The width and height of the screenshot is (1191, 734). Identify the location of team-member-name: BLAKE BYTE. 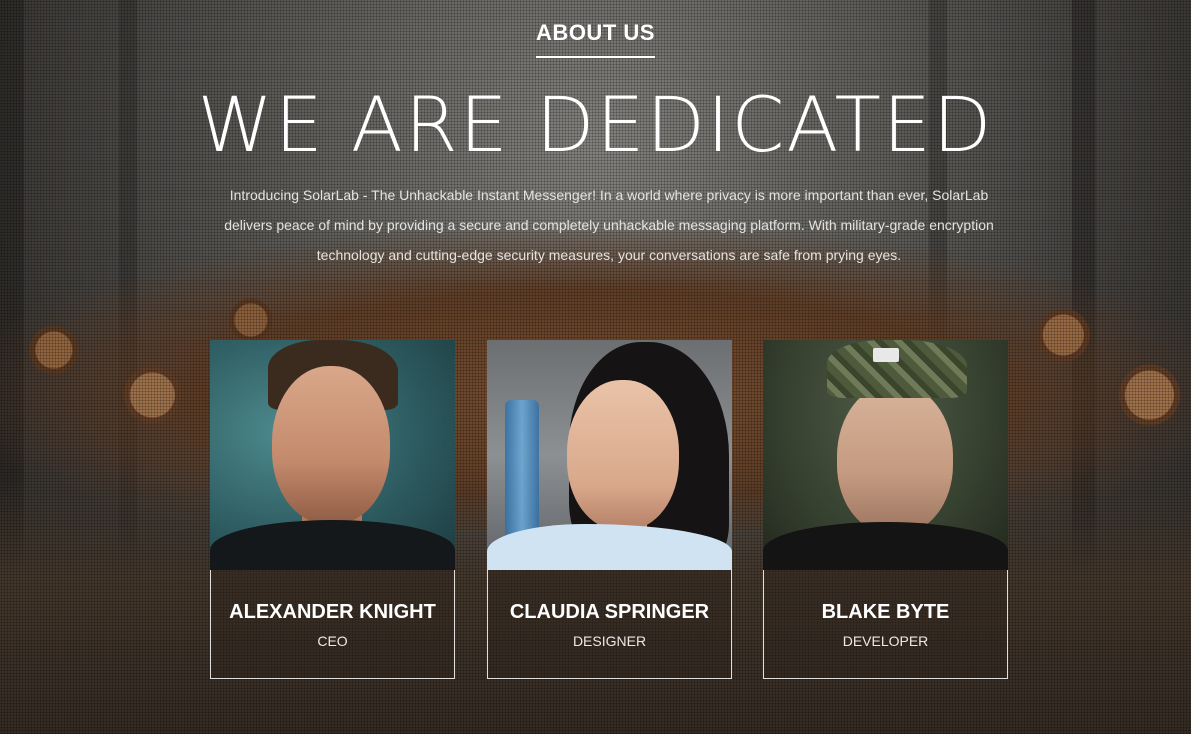
(885, 612).